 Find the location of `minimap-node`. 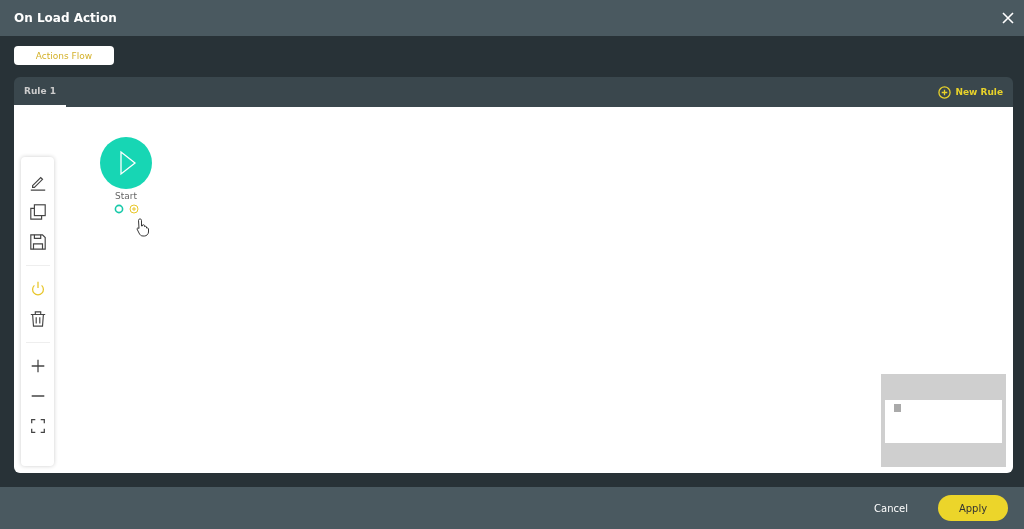

minimap-node is located at coordinates (897, 408).